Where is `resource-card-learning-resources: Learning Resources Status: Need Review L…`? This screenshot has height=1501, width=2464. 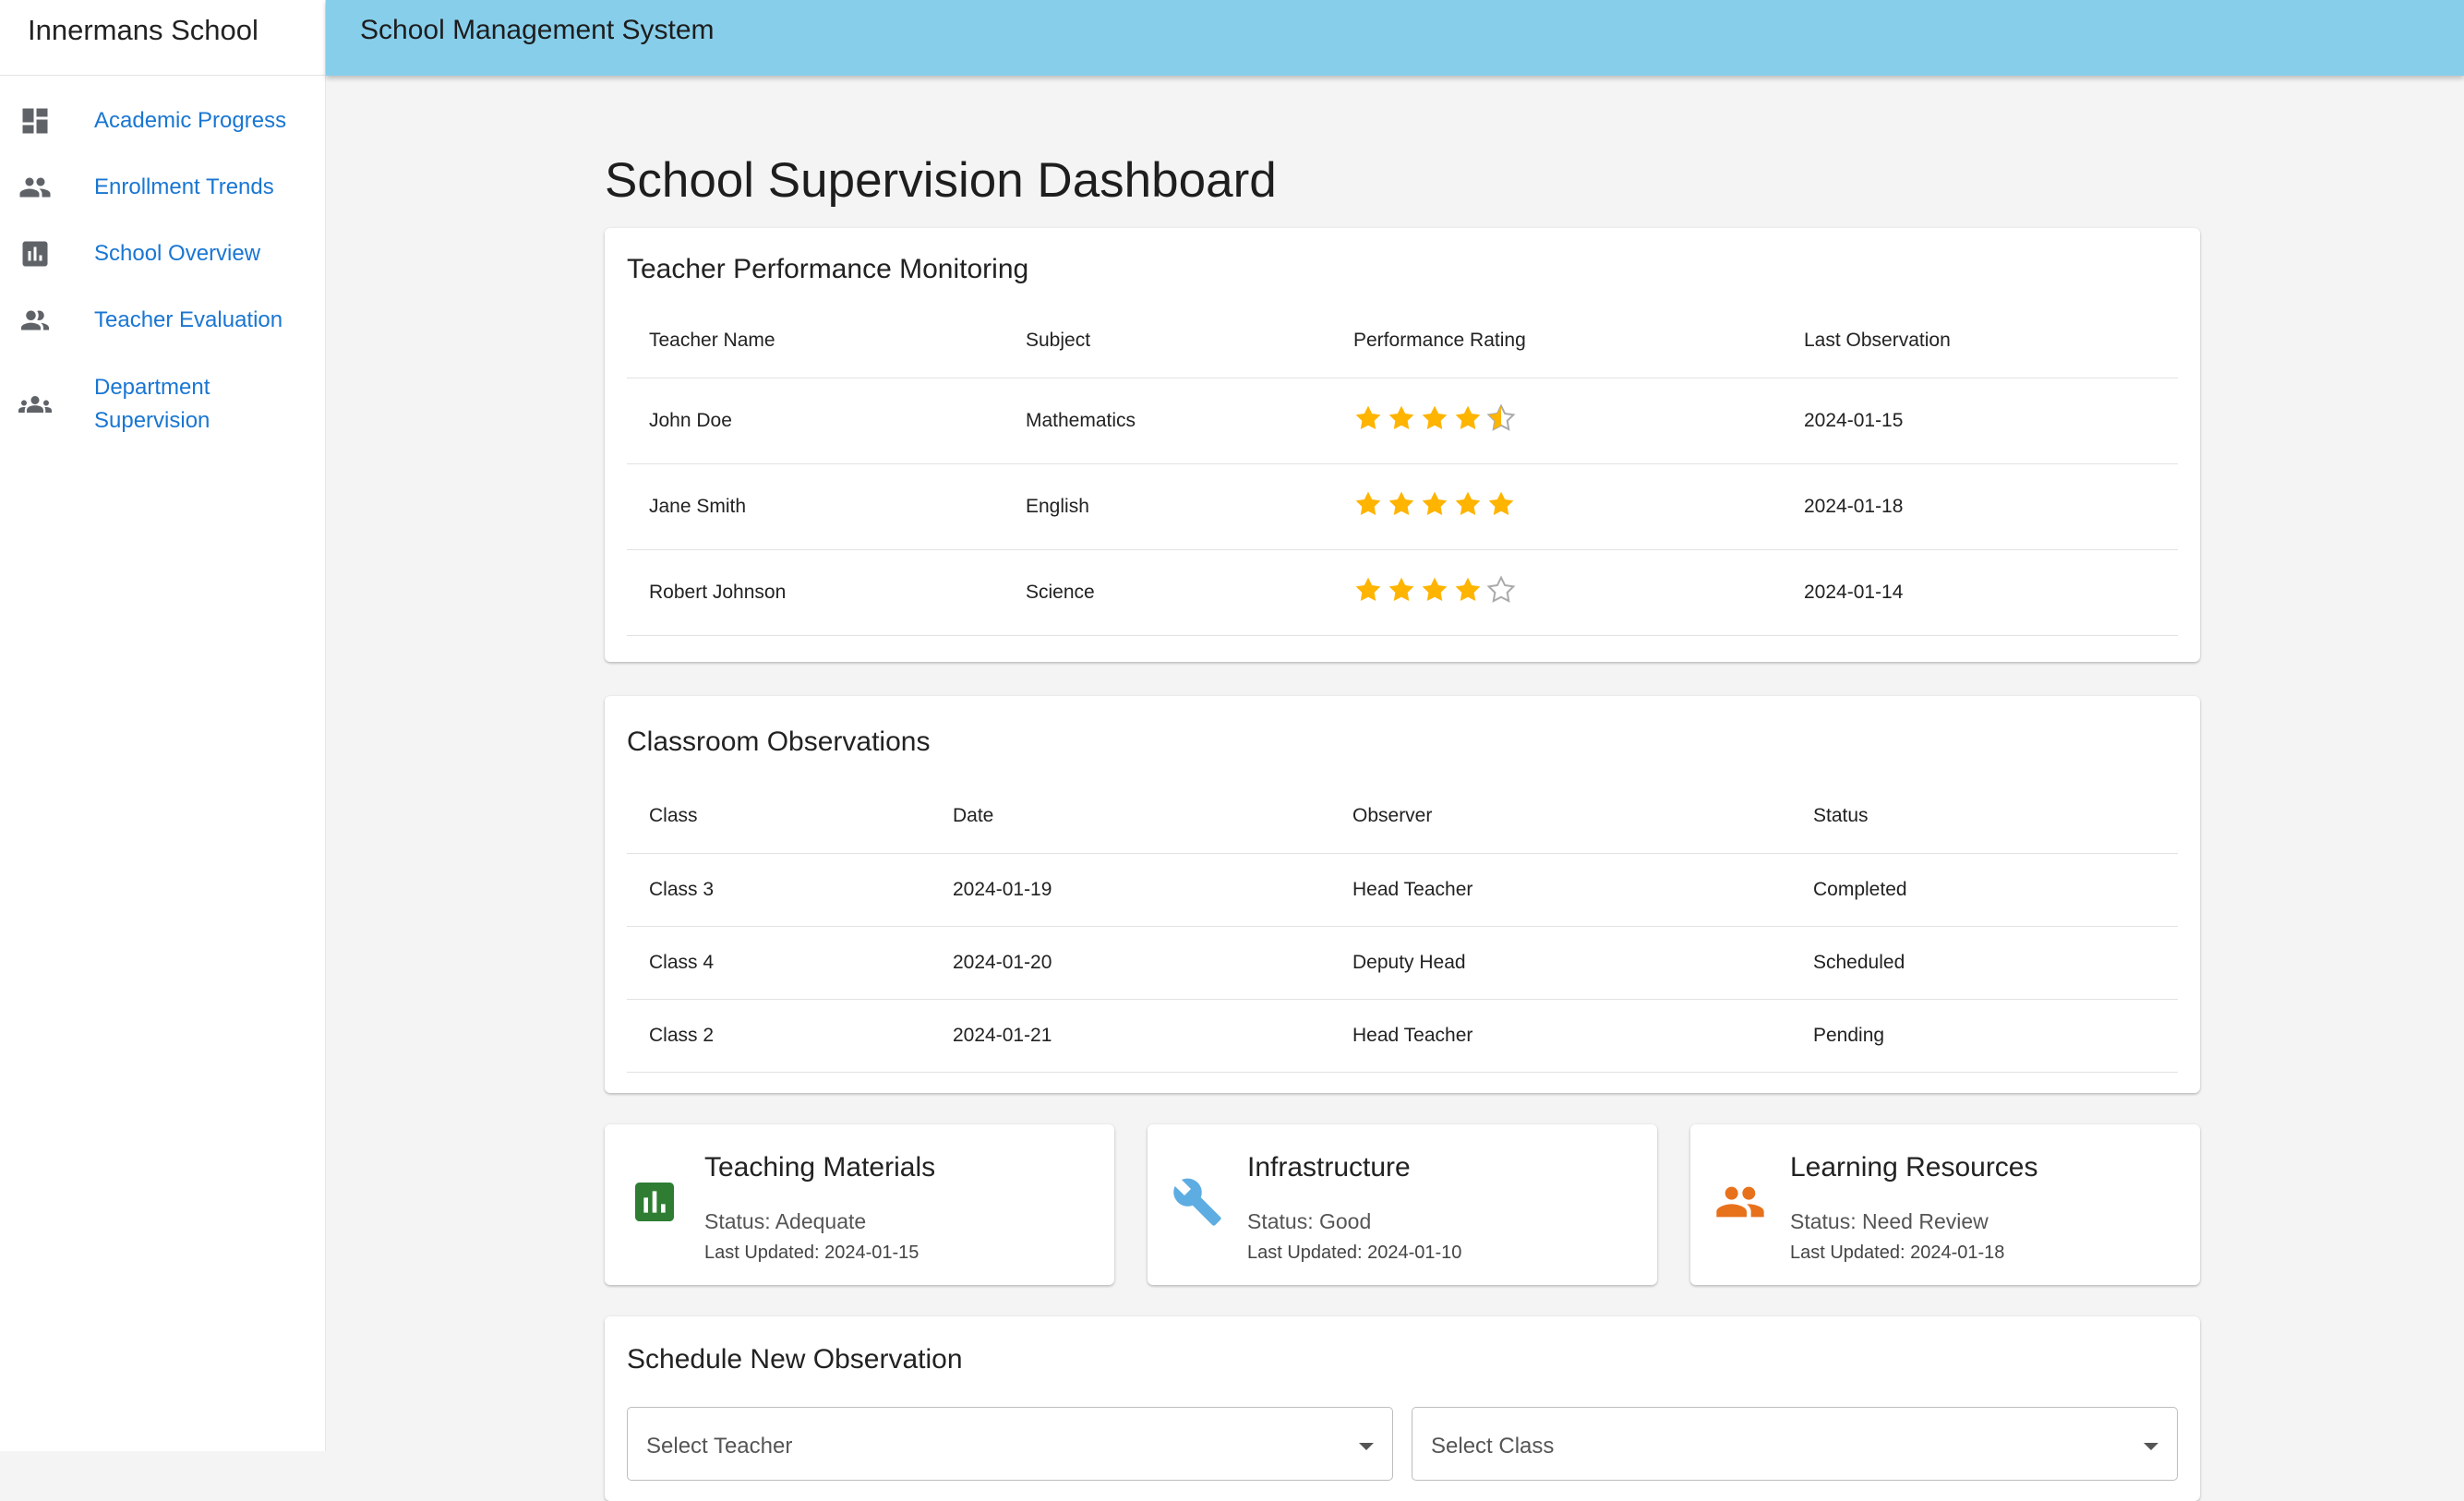 resource-card-learning-resources: Learning Resources Status: Need Review L… is located at coordinates (1945, 1204).